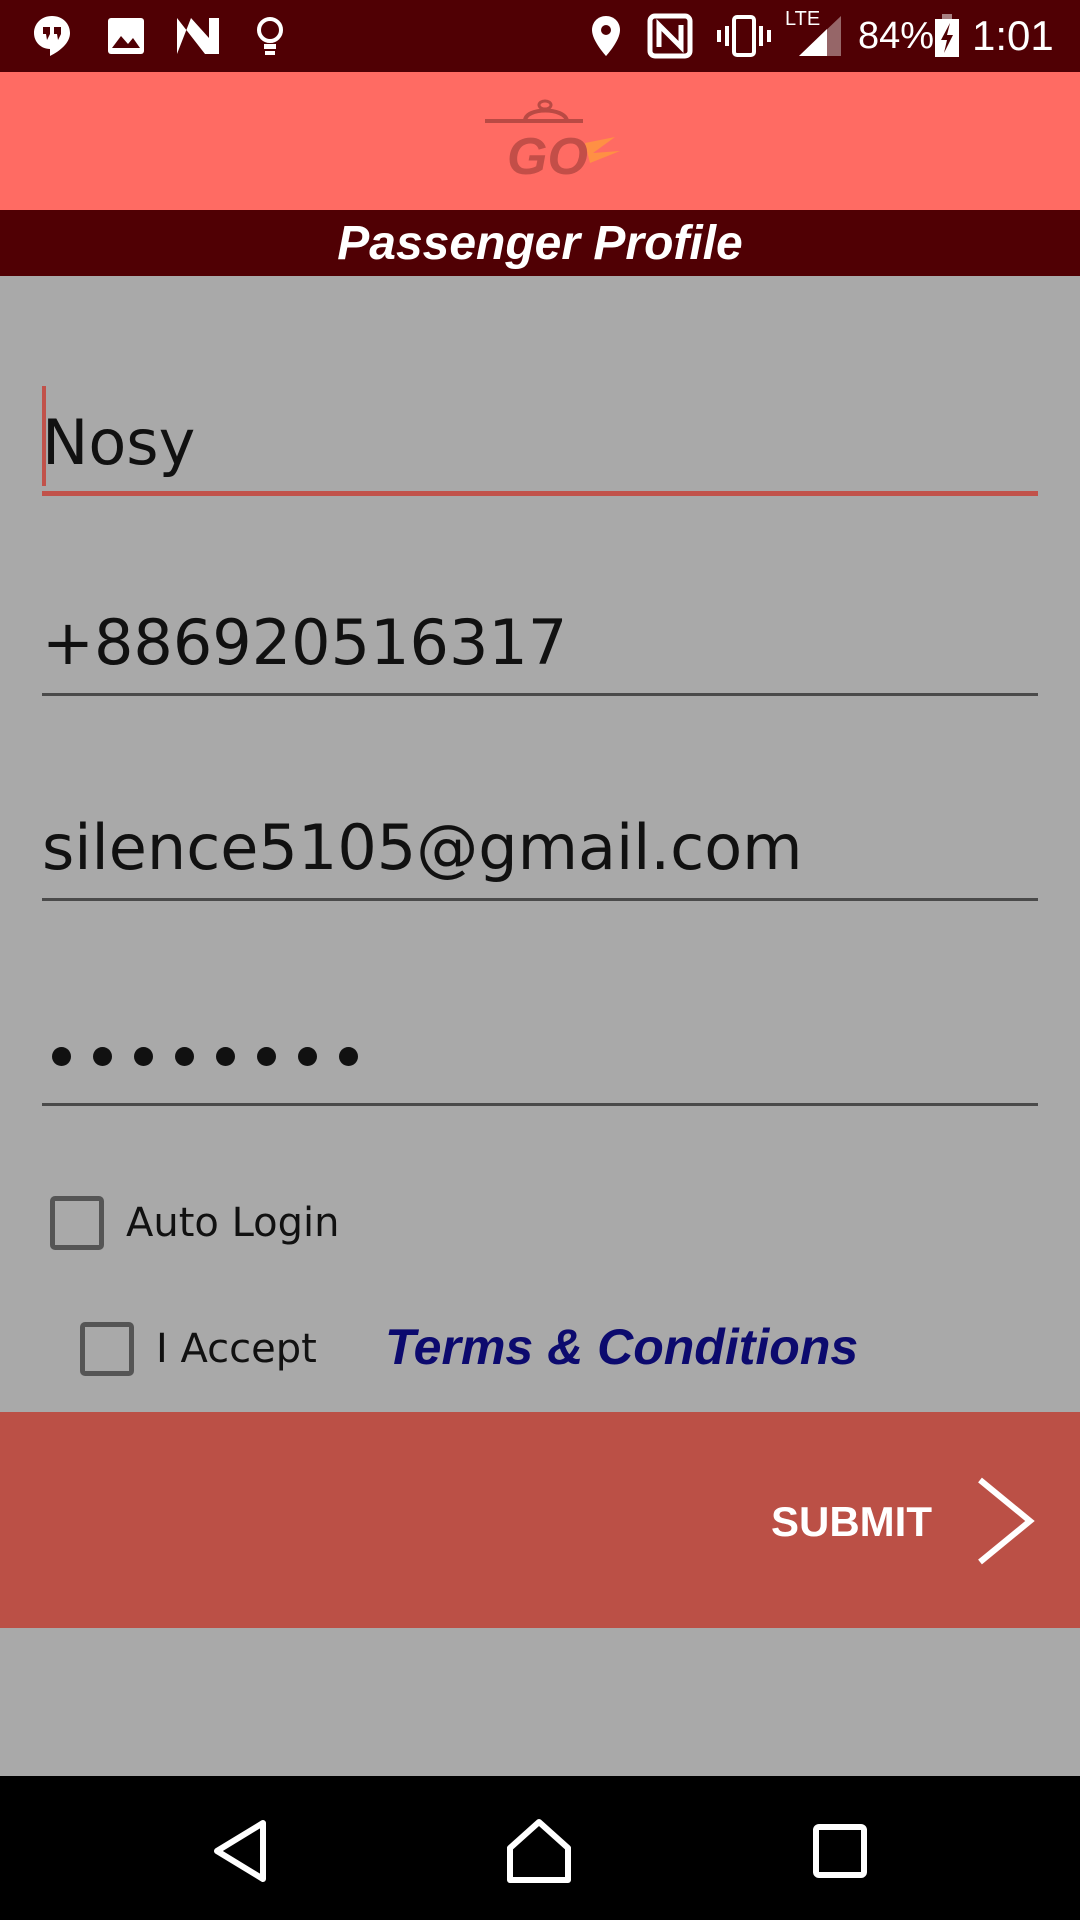  Describe the element at coordinates (107, 1349) in the screenshot. I see `accept-checkbox` at that location.